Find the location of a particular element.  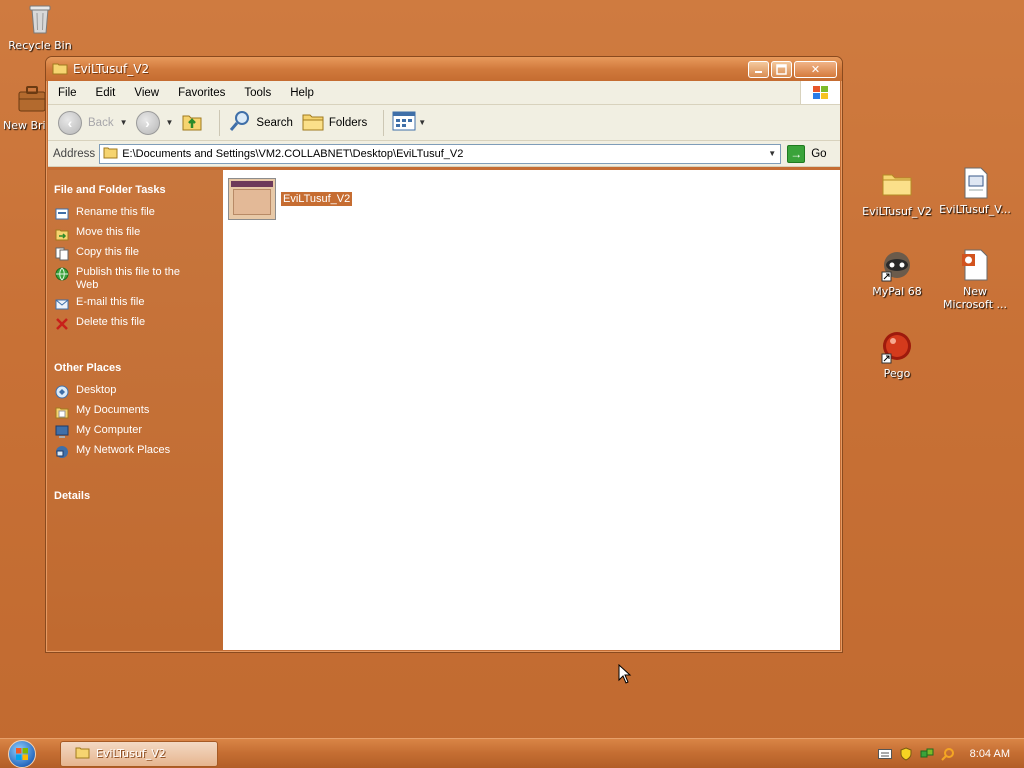

views-button: ▼ is located at coordinates (409, 122).